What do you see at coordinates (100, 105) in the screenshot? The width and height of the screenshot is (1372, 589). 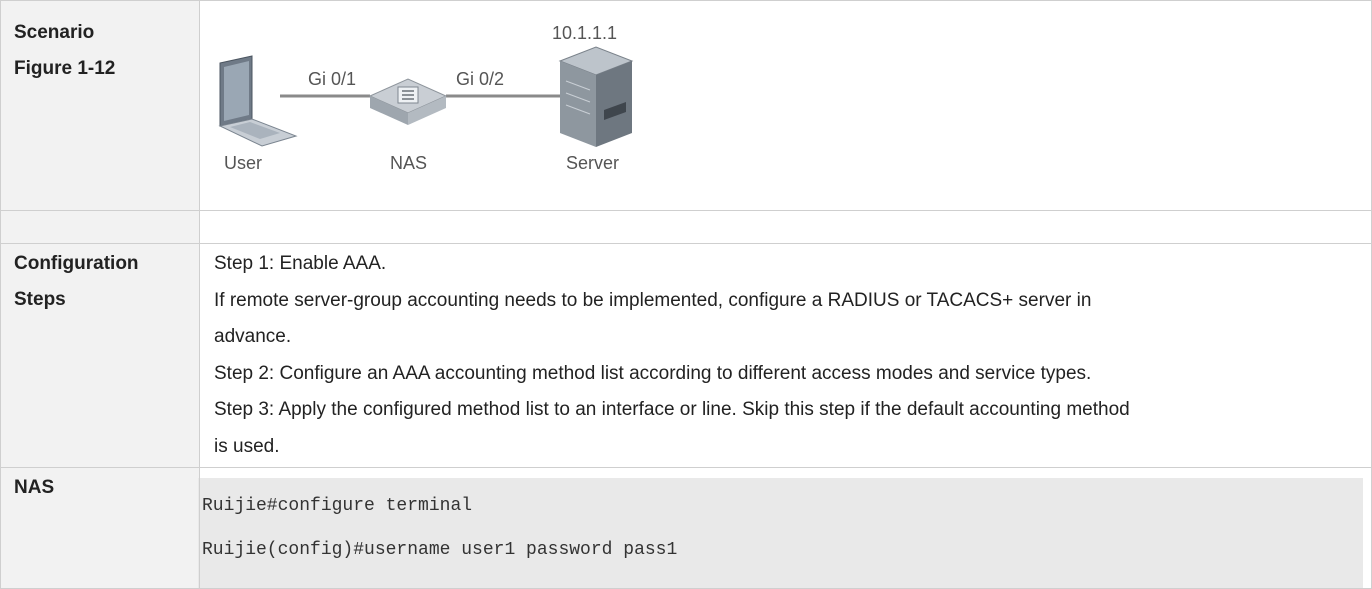 I see `scenario-label-cell: Scenario Figure 1-12` at bounding box center [100, 105].